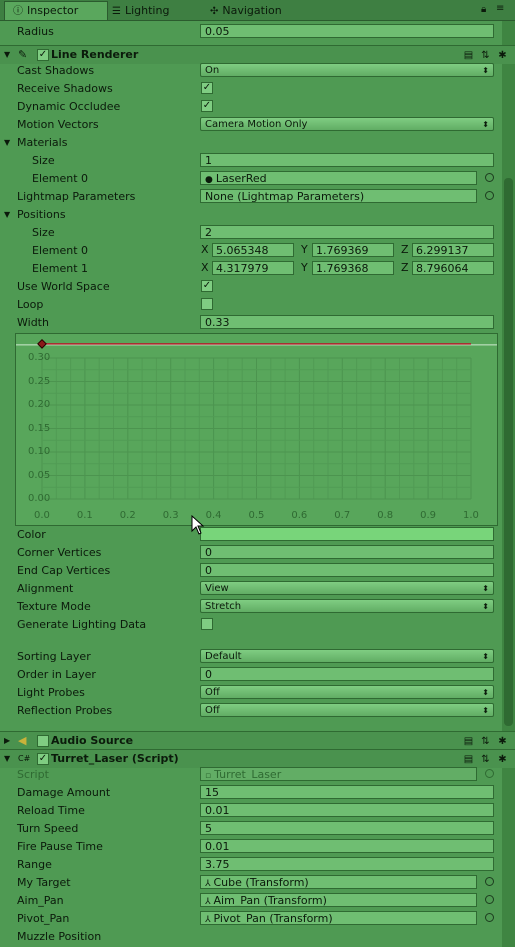 This screenshot has width=515, height=947. I want to click on lightmap-field: None (Lightmap Parameters), so click(338, 196).